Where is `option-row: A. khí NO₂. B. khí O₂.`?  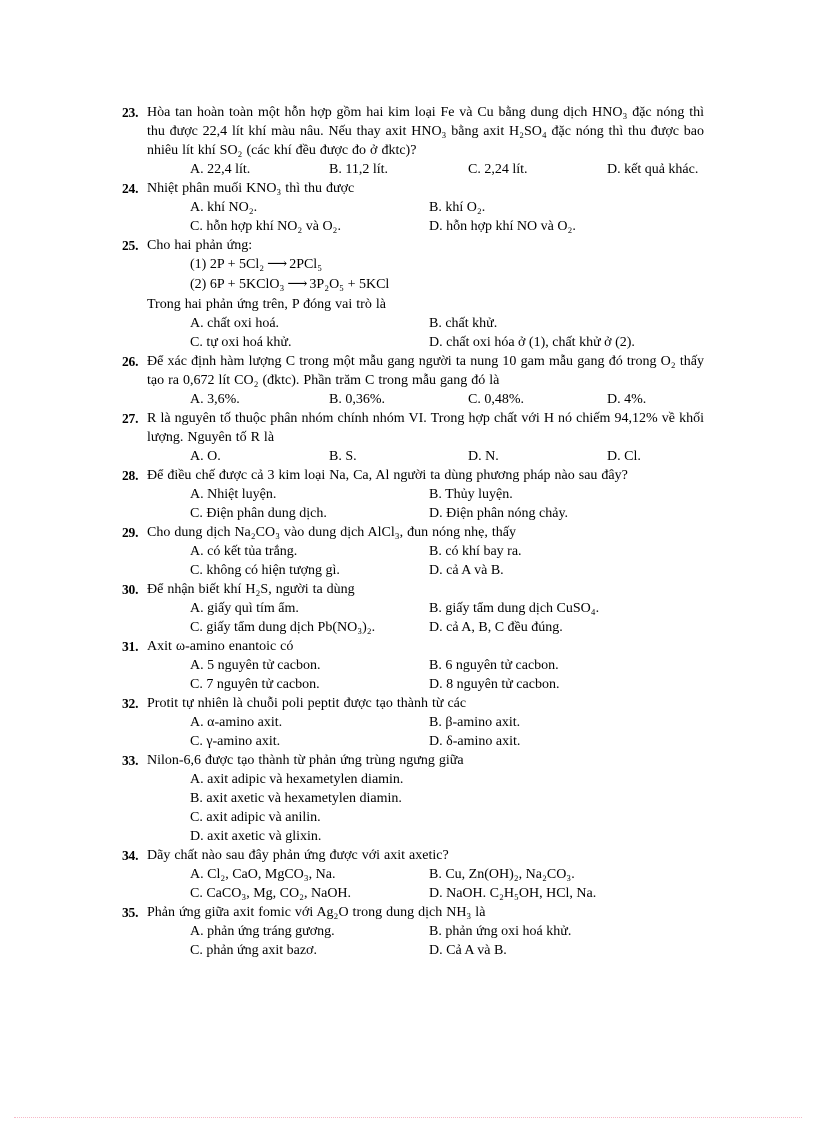 option-row: A. khí NO₂. B. khí O₂. is located at coordinates (447, 207).